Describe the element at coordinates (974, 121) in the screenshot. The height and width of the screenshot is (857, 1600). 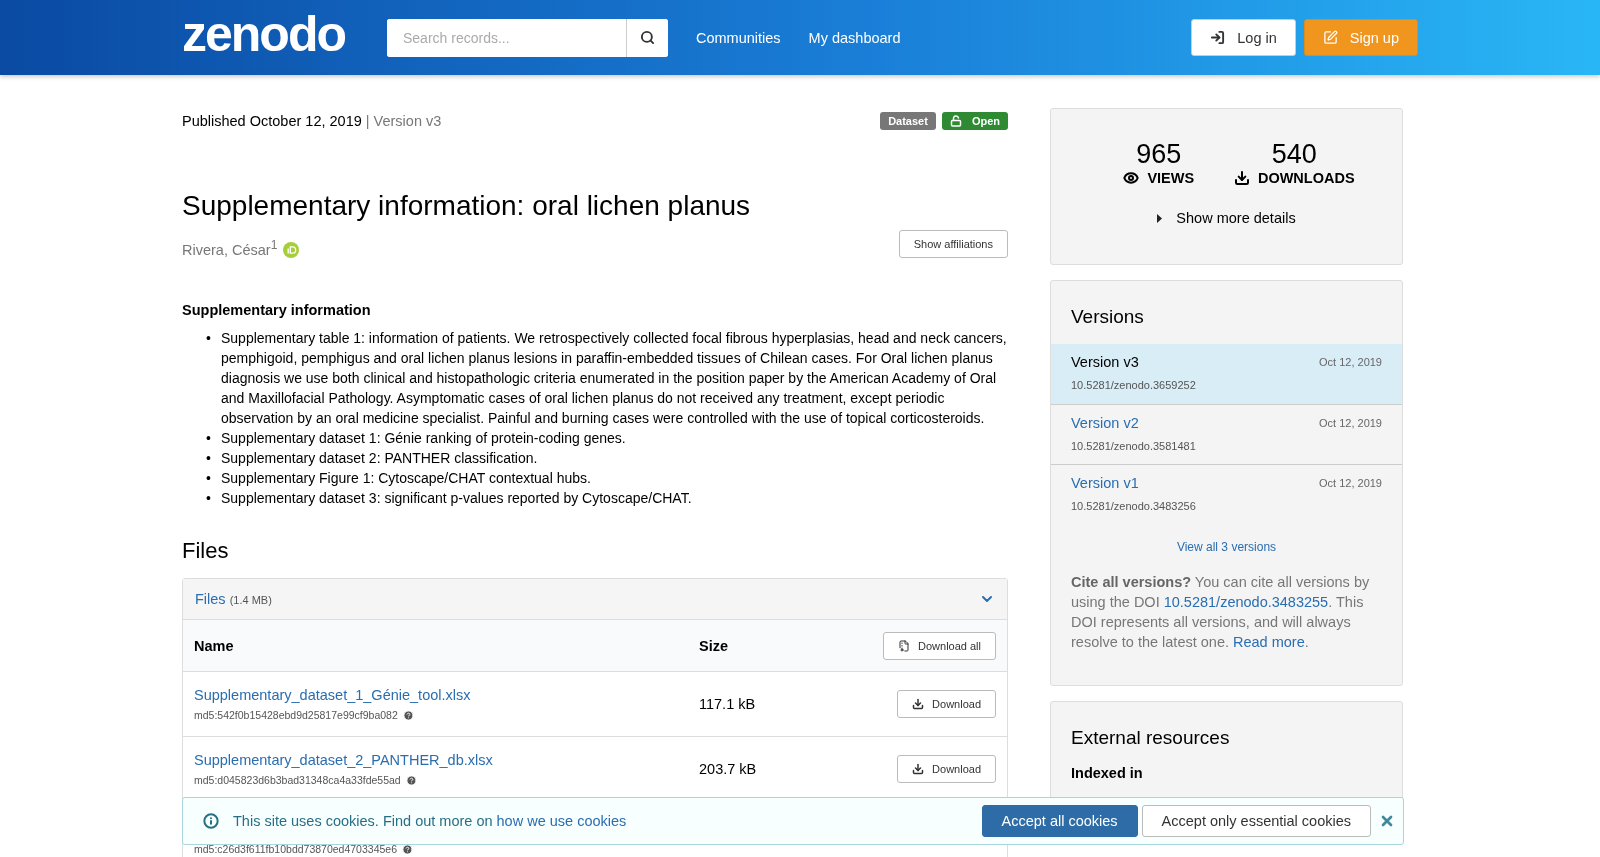
I see `access-badge: Open` at that location.